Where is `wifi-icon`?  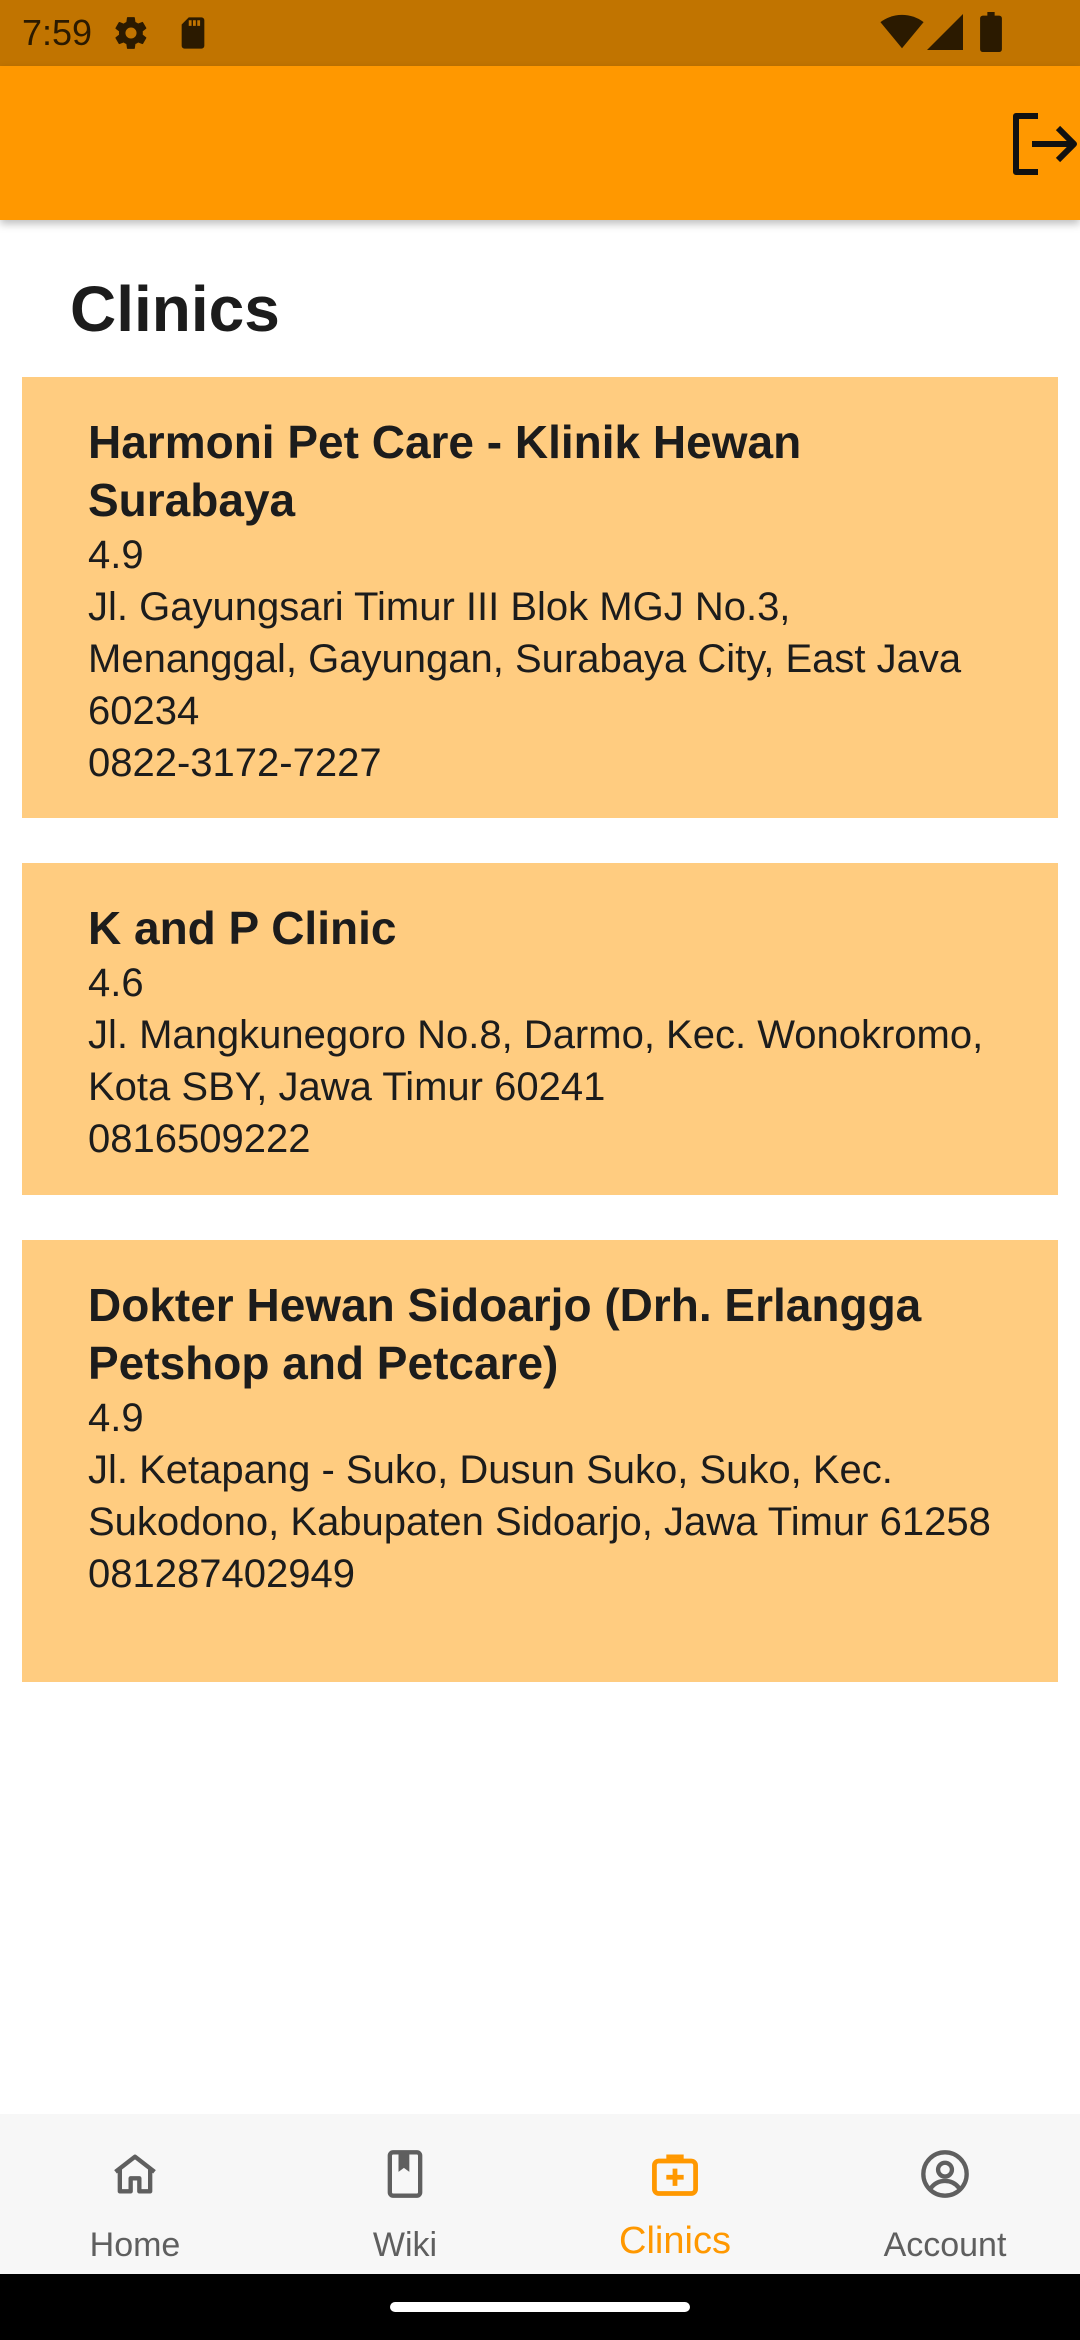
wifi-icon is located at coordinates (902, 31).